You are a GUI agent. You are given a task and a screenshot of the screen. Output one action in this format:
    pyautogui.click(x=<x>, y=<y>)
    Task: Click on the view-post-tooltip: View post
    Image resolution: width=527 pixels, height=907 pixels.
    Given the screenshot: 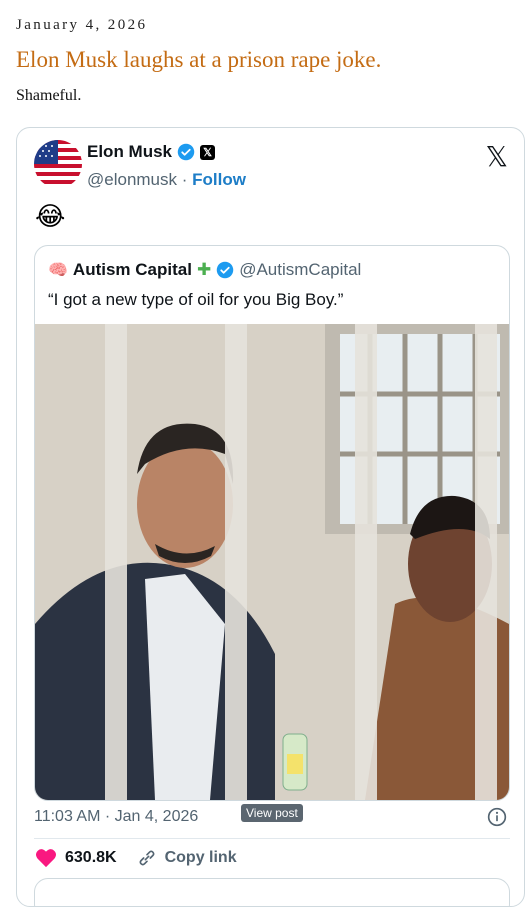 What is the action you would take?
    pyautogui.click(x=272, y=813)
    